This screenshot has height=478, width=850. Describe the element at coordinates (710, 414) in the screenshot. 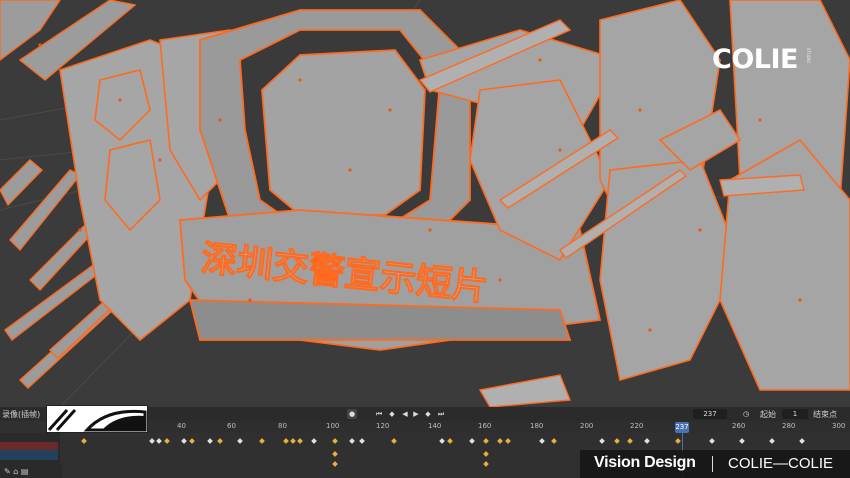

I see `current-frame-field: 237` at that location.